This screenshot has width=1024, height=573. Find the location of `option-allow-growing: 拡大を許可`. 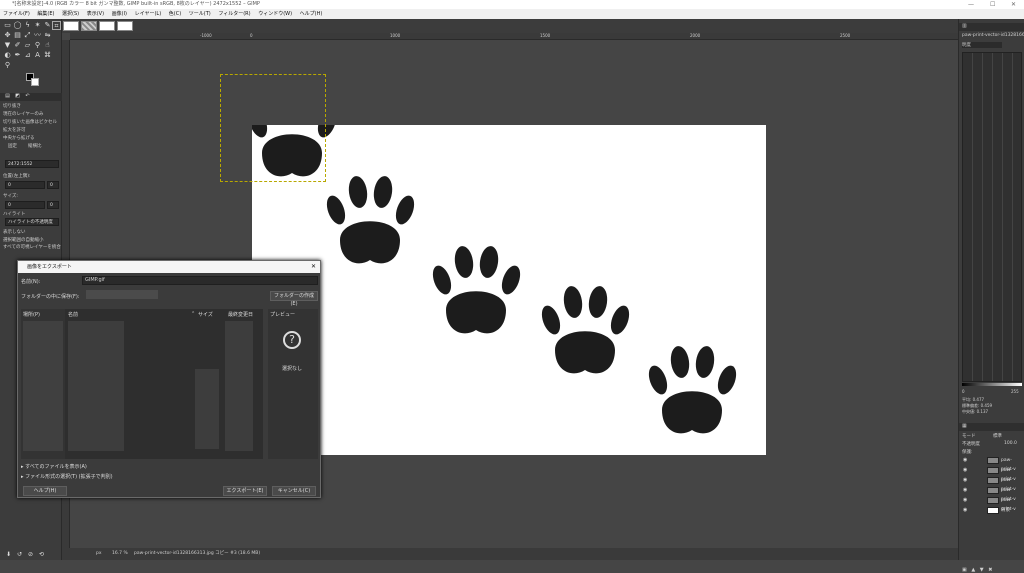

option-allow-growing: 拡大を許可 is located at coordinates (14, 130).